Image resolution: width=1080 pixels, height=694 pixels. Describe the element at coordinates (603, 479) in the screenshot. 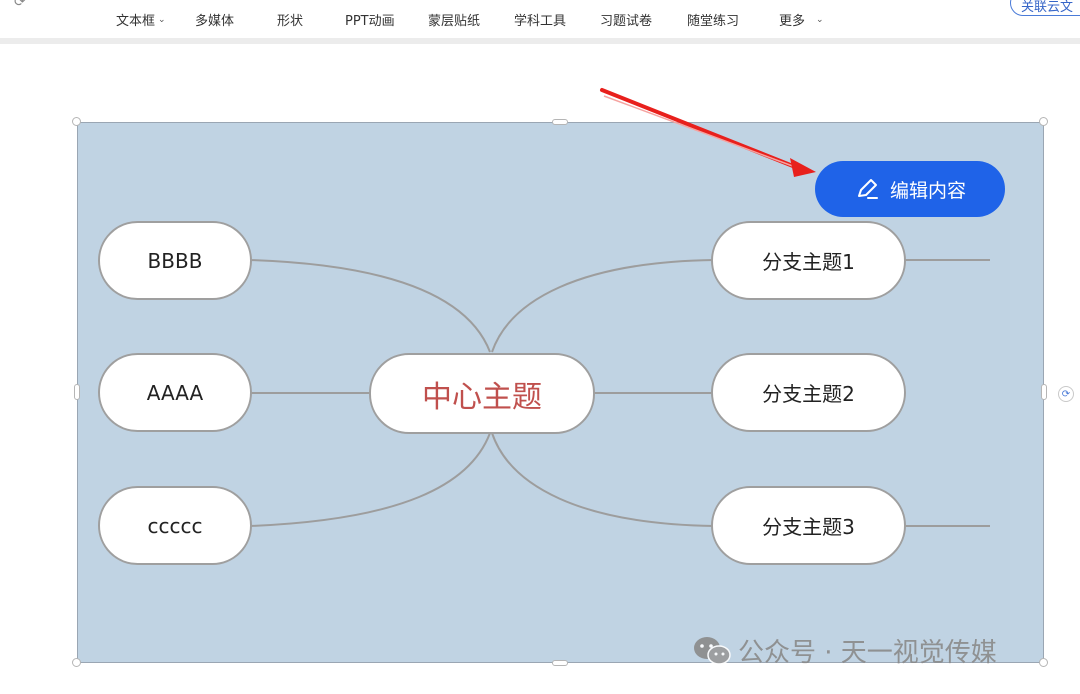

I see `connector-right-bottom` at that location.